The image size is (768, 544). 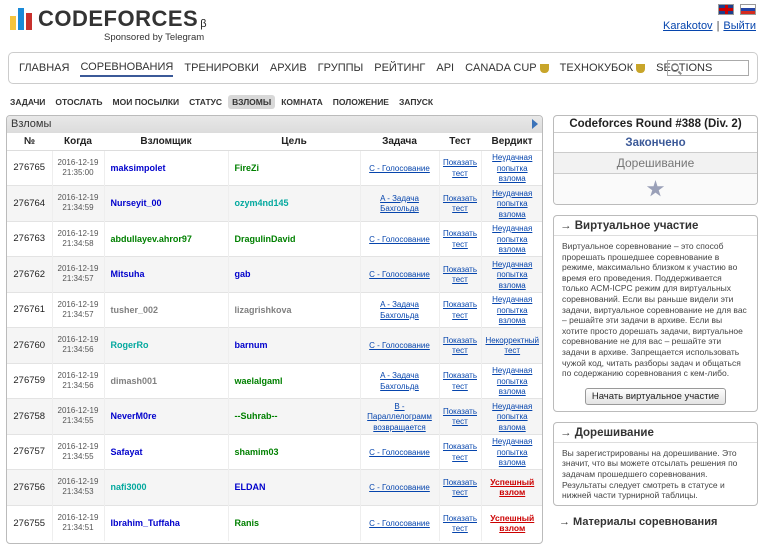 I want to click on submenu-item-1: Отослать, so click(x=78, y=102).